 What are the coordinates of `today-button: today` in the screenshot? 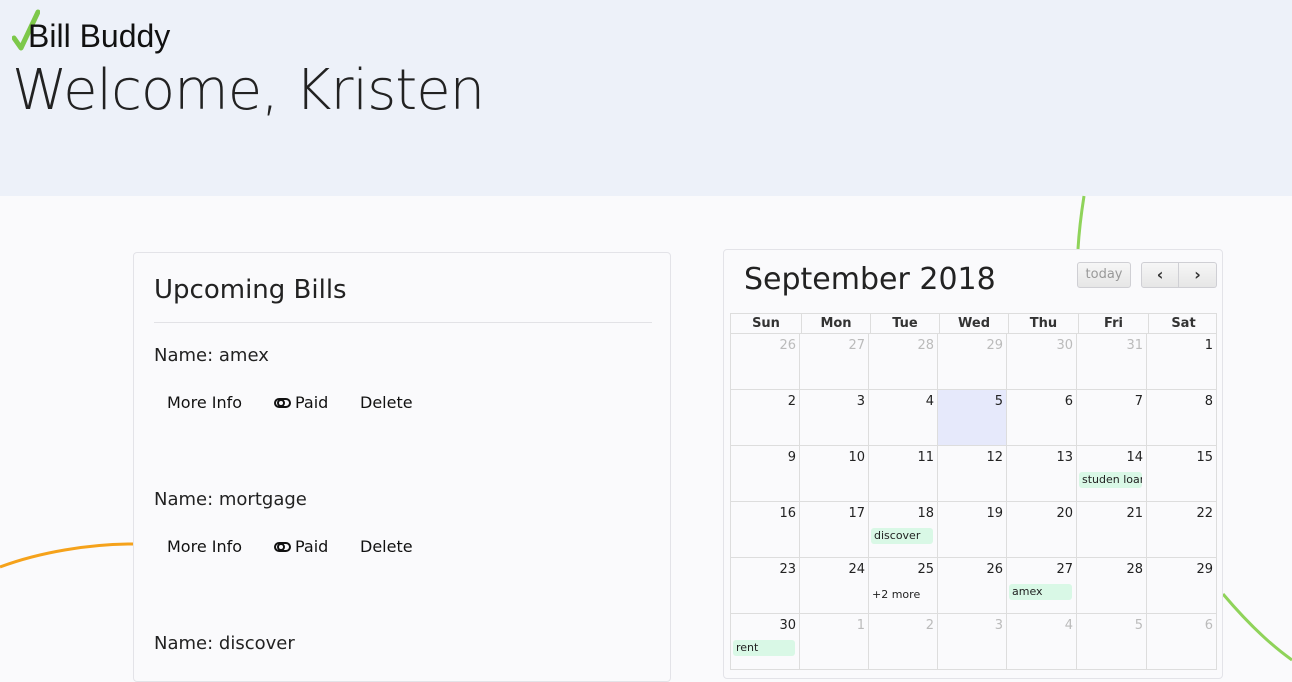 It's located at (1104, 275).